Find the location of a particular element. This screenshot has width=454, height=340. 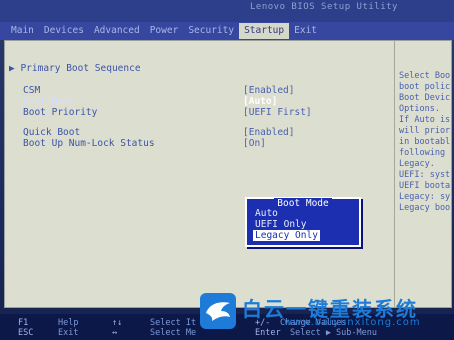

popup-title: Boot Mode is located at coordinates (303, 203).